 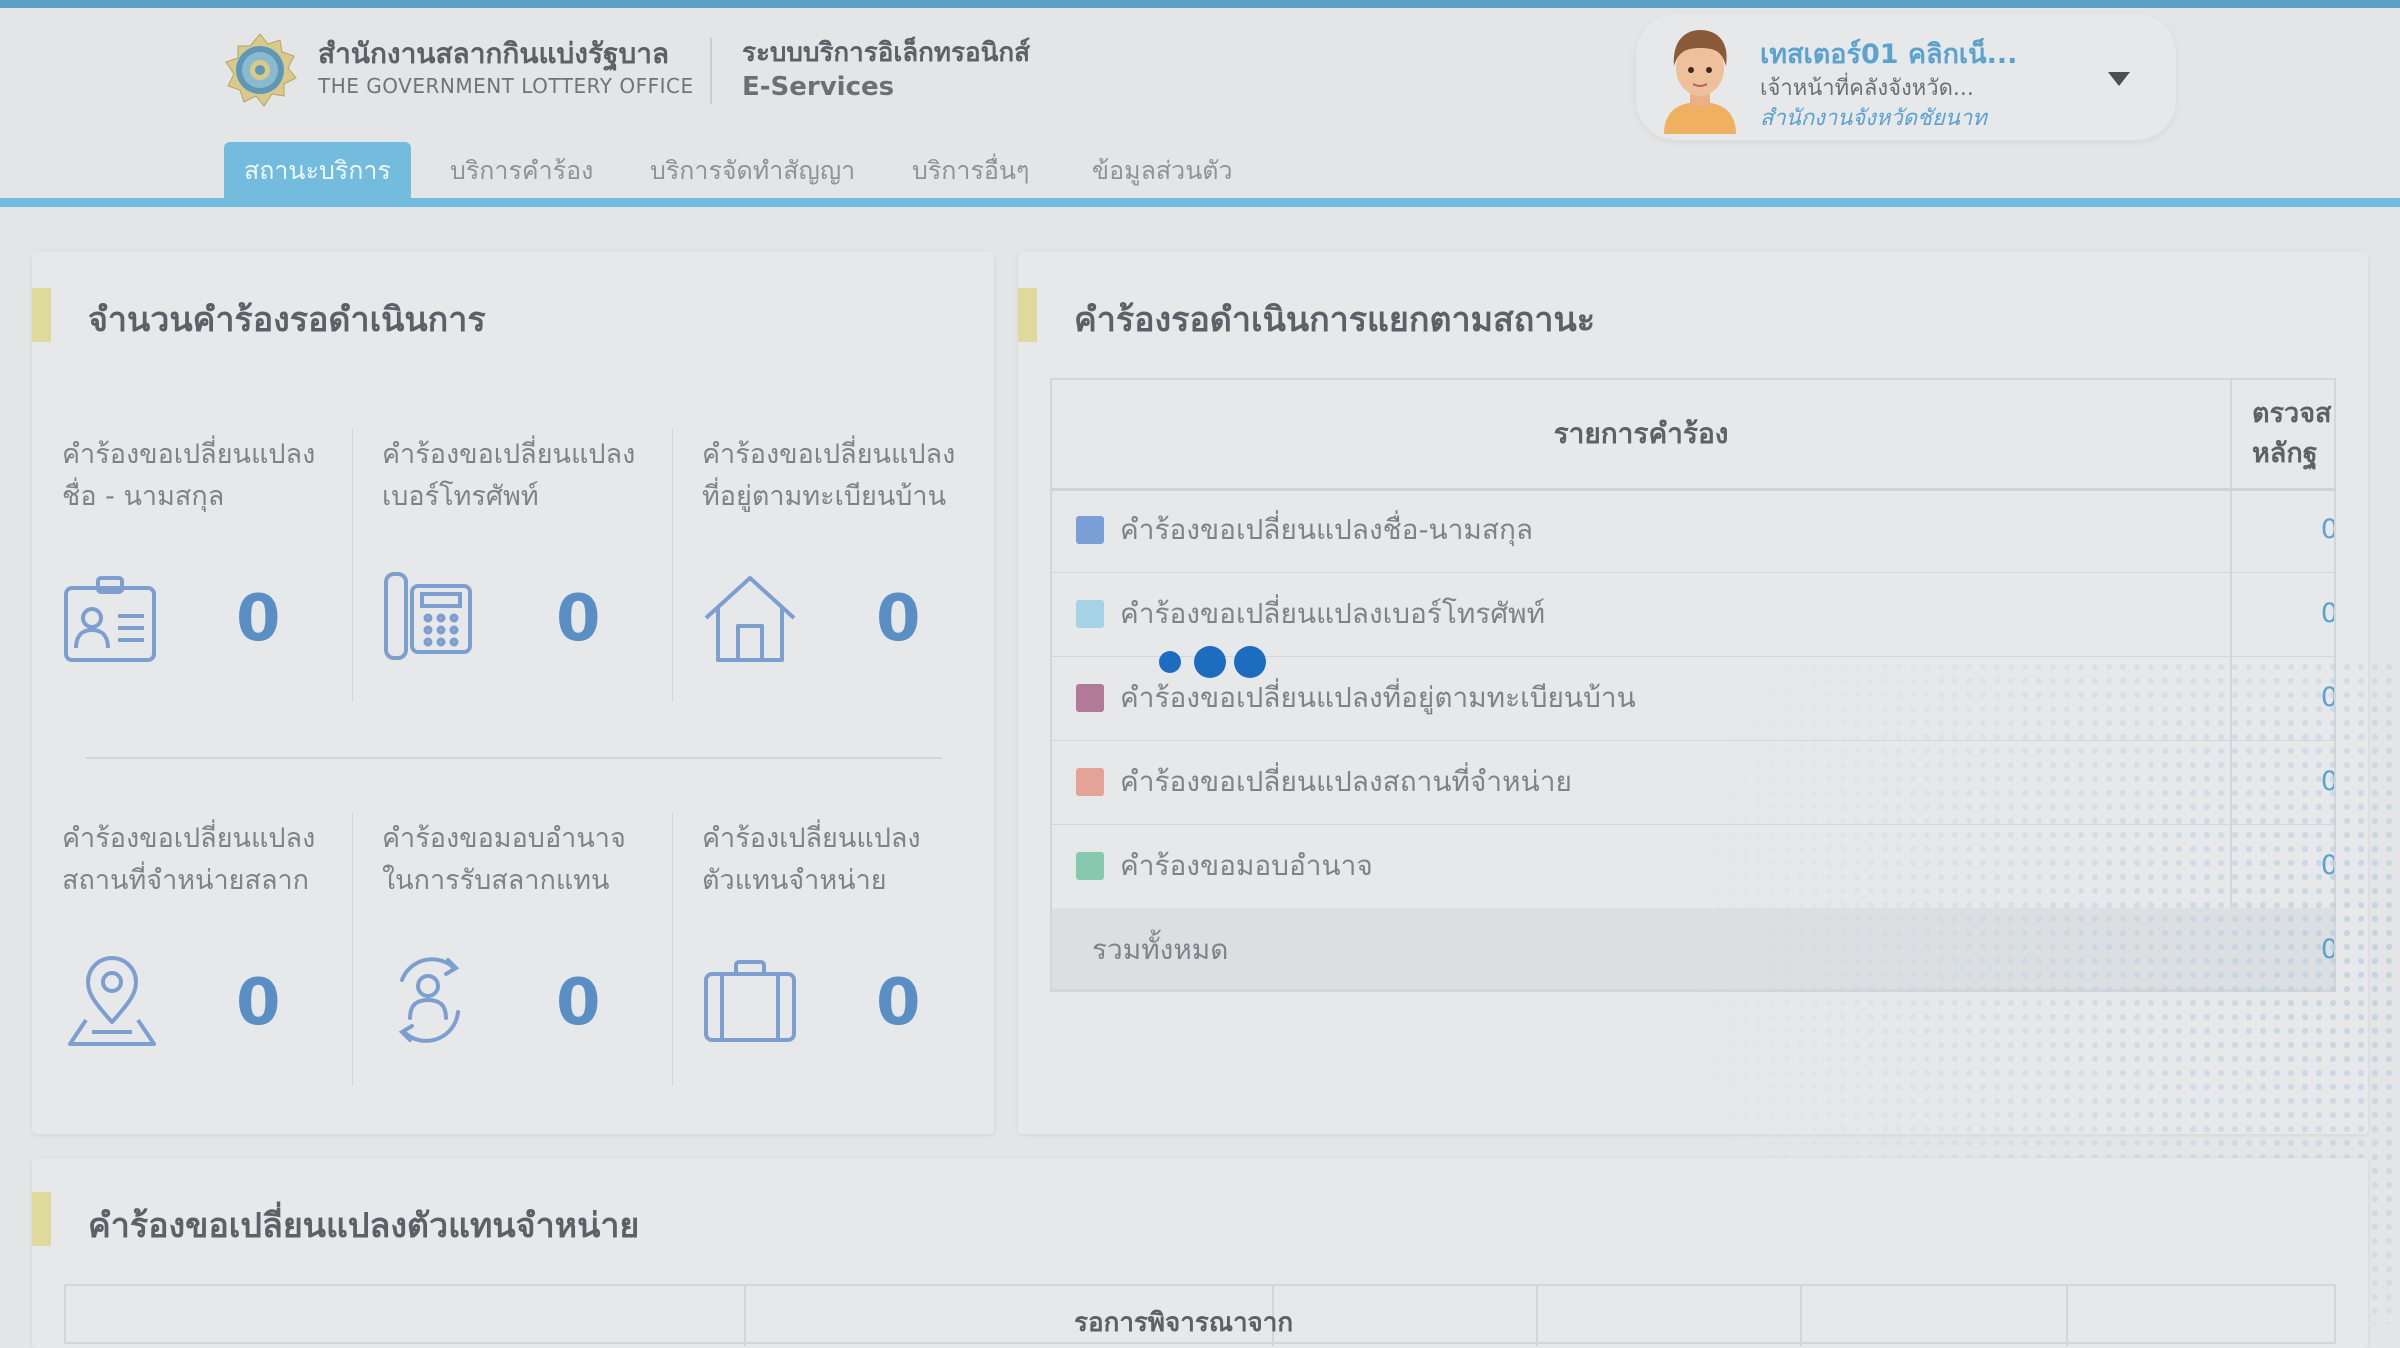 I want to click on tab-request-services: บริการคำร้อง, so click(x=521, y=171).